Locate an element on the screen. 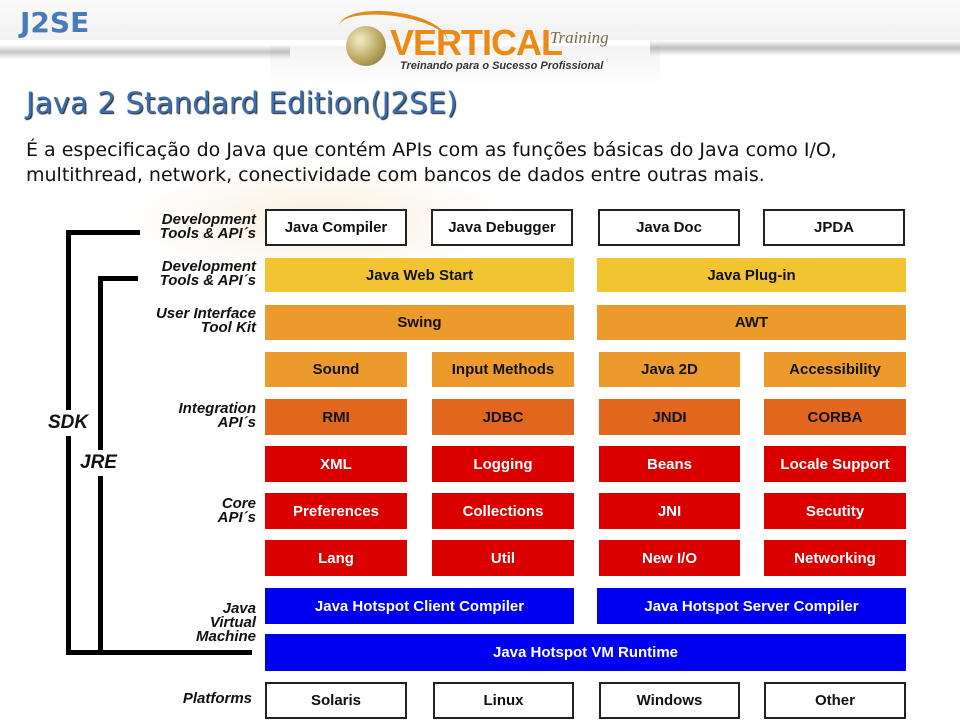  box-security: Secutity is located at coordinates (835, 511).